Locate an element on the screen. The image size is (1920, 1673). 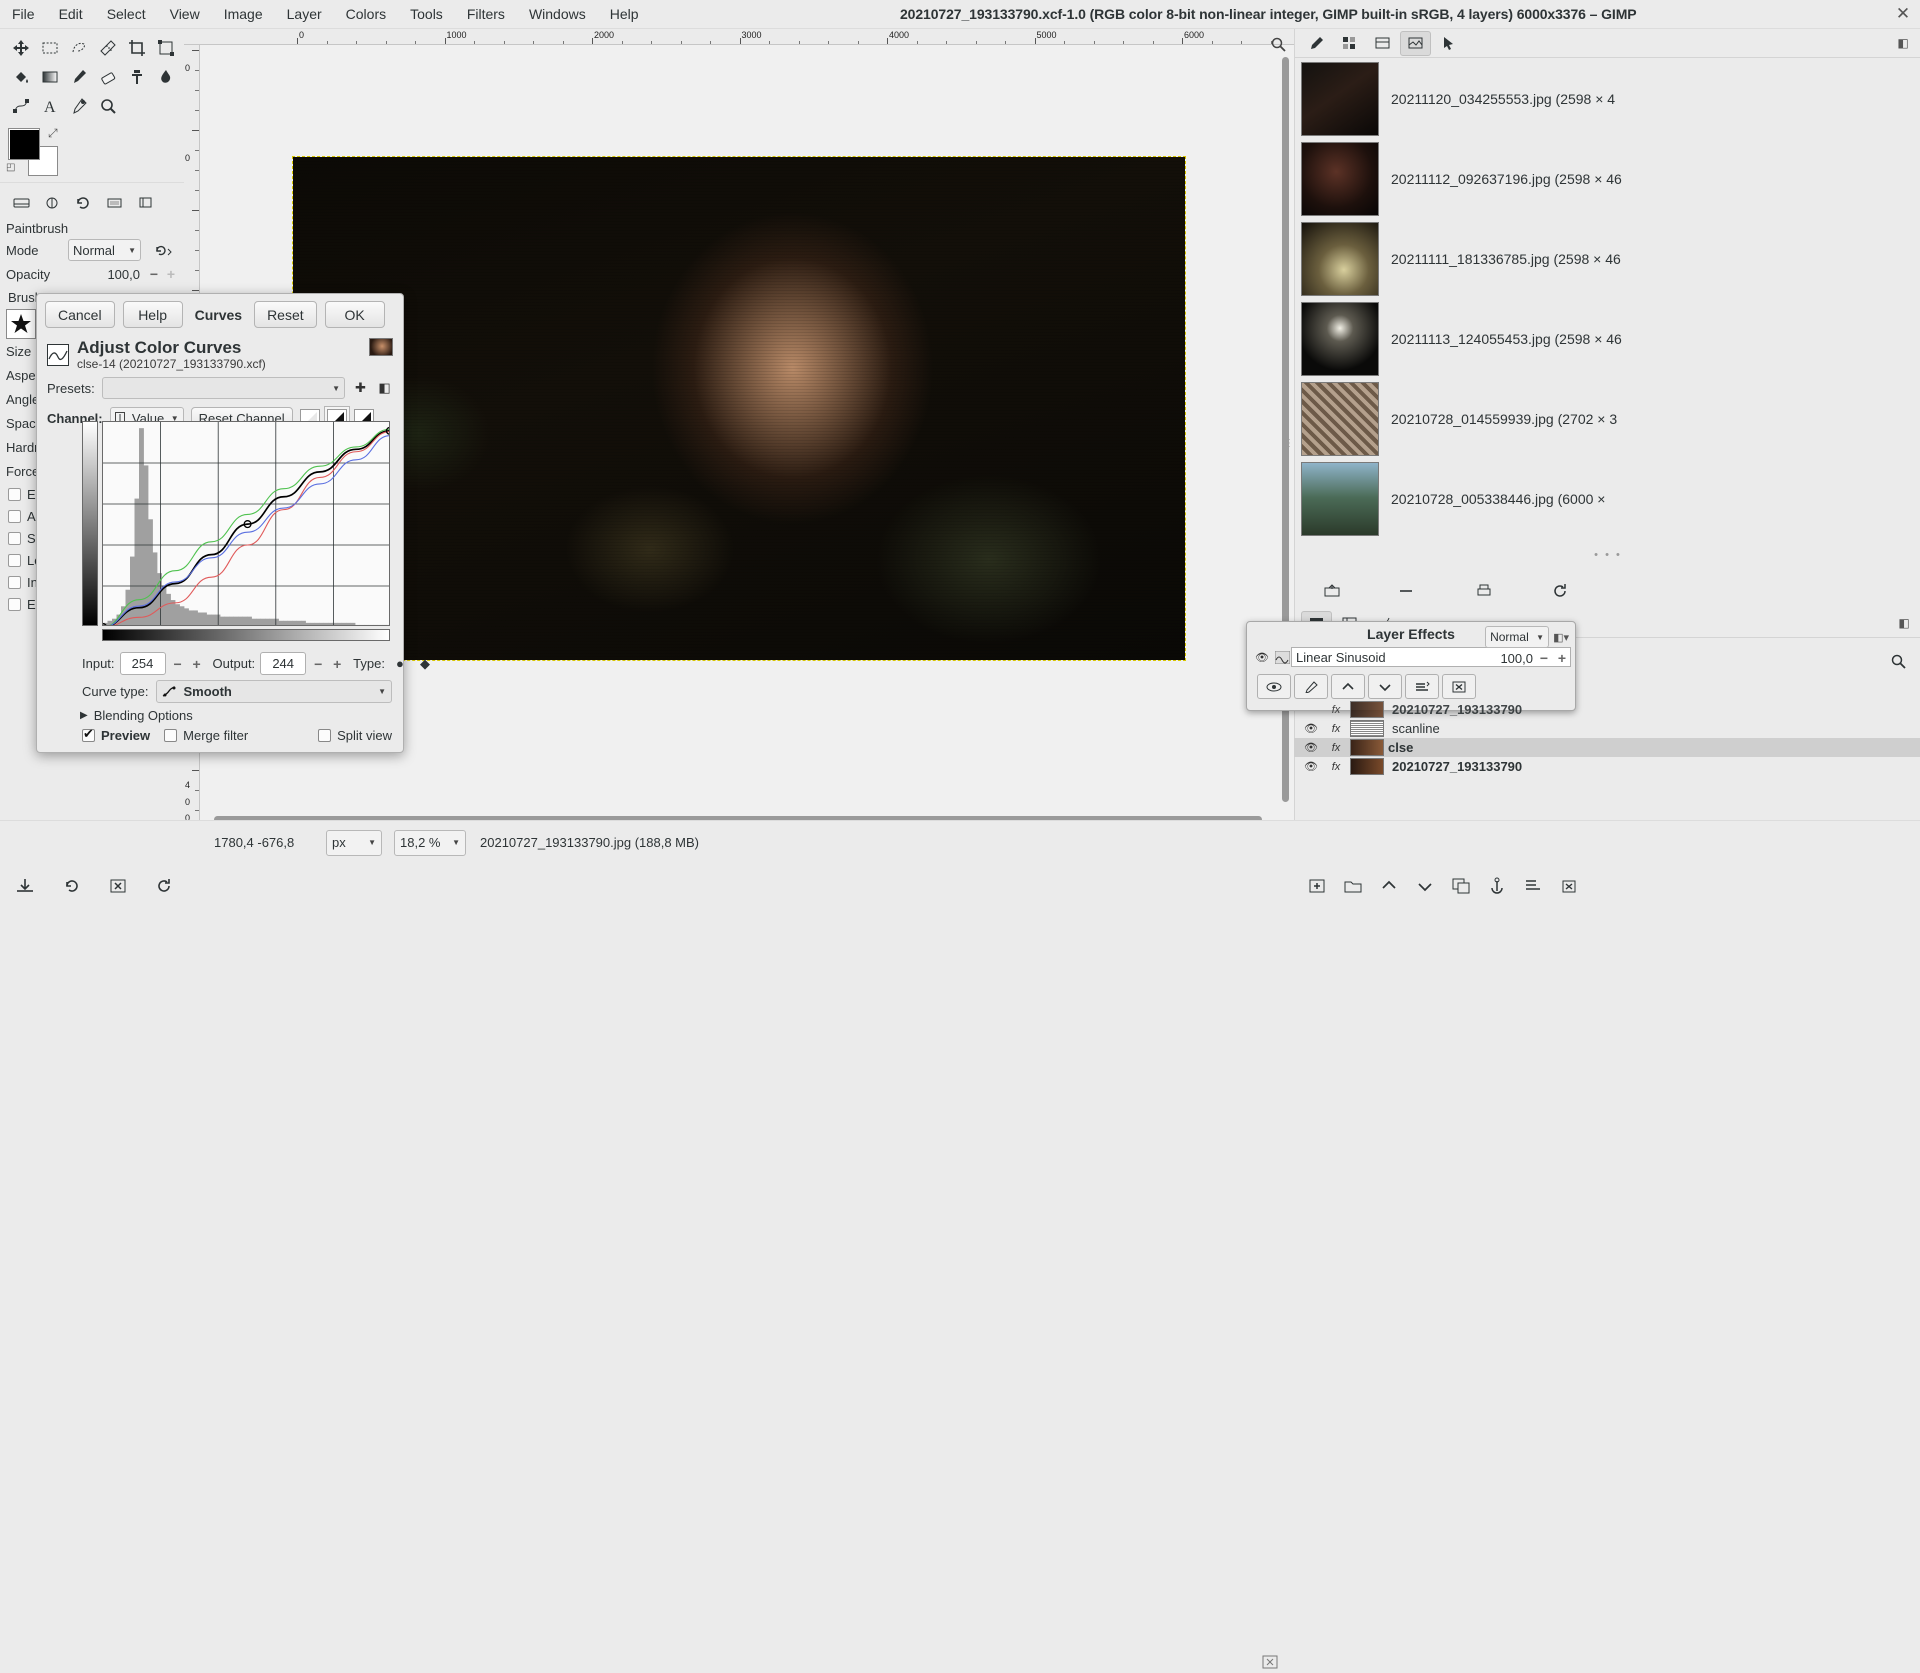
curve-type-select: Smooth ▼ is located at coordinates (274, 691).